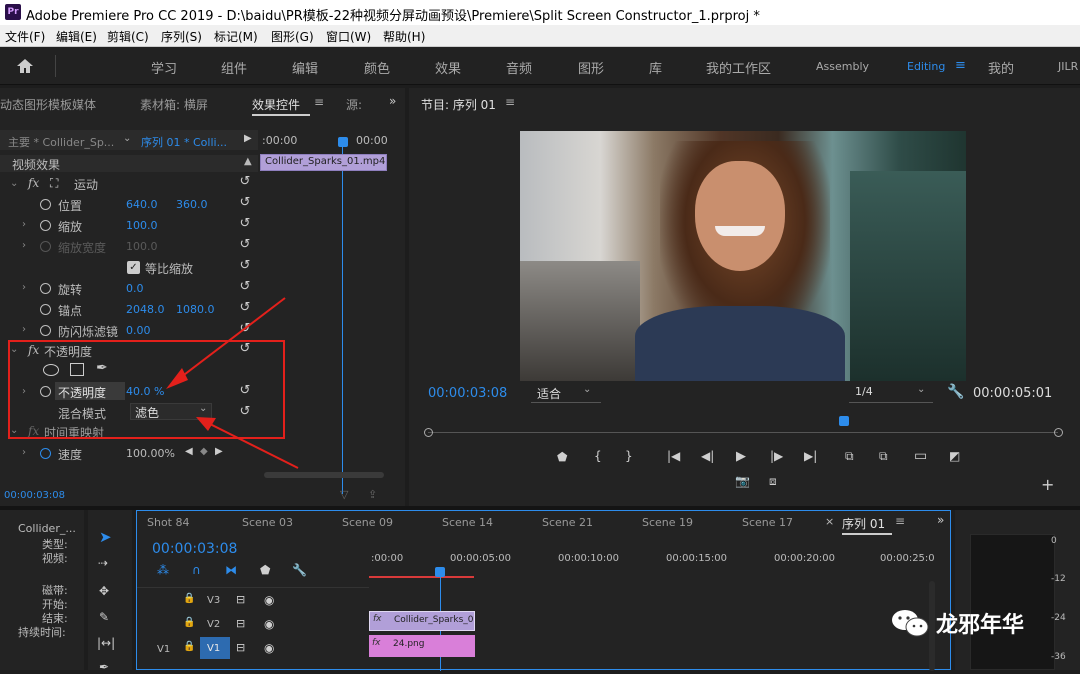 The image size is (1080, 674). I want to click on ws-mine: 我的, so click(1001, 67).